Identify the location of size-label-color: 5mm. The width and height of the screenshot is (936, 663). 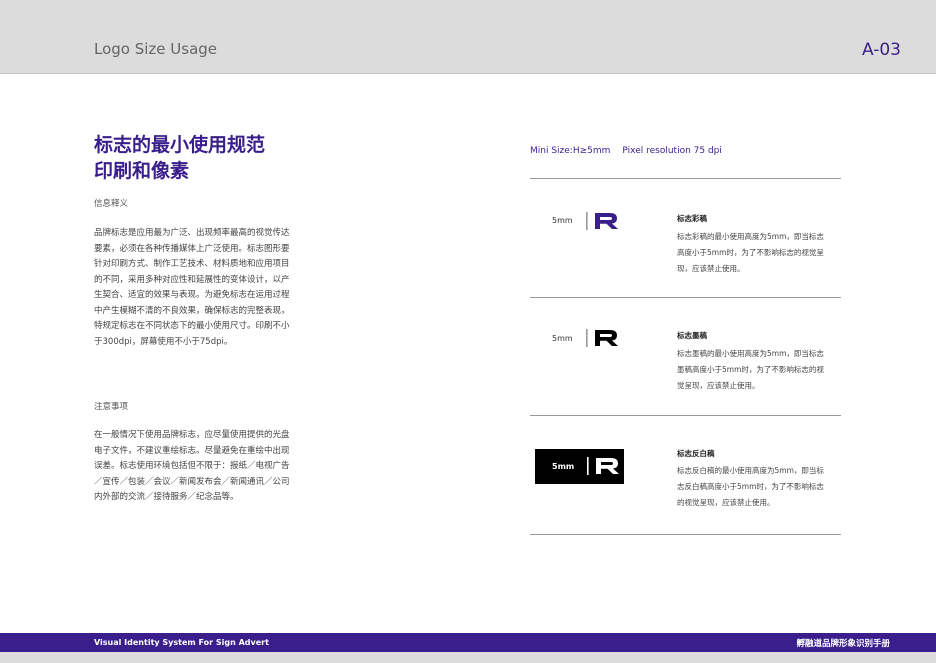
(562, 220).